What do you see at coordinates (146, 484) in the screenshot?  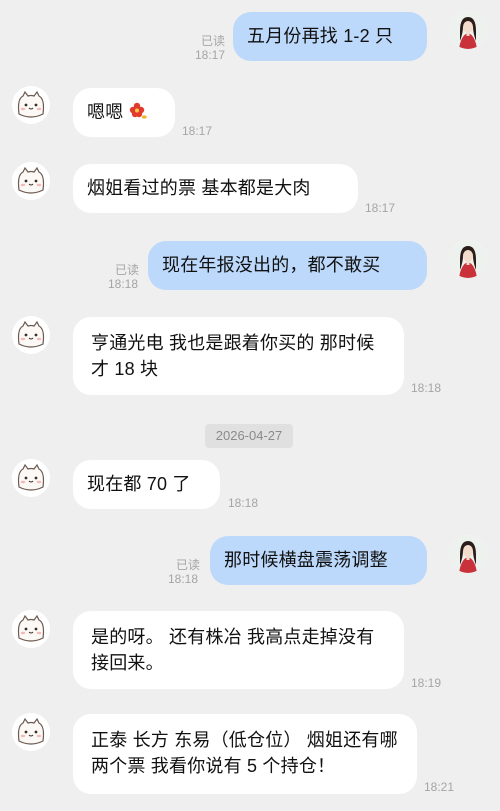 I see `message-bubble: 现在都 70 了` at bounding box center [146, 484].